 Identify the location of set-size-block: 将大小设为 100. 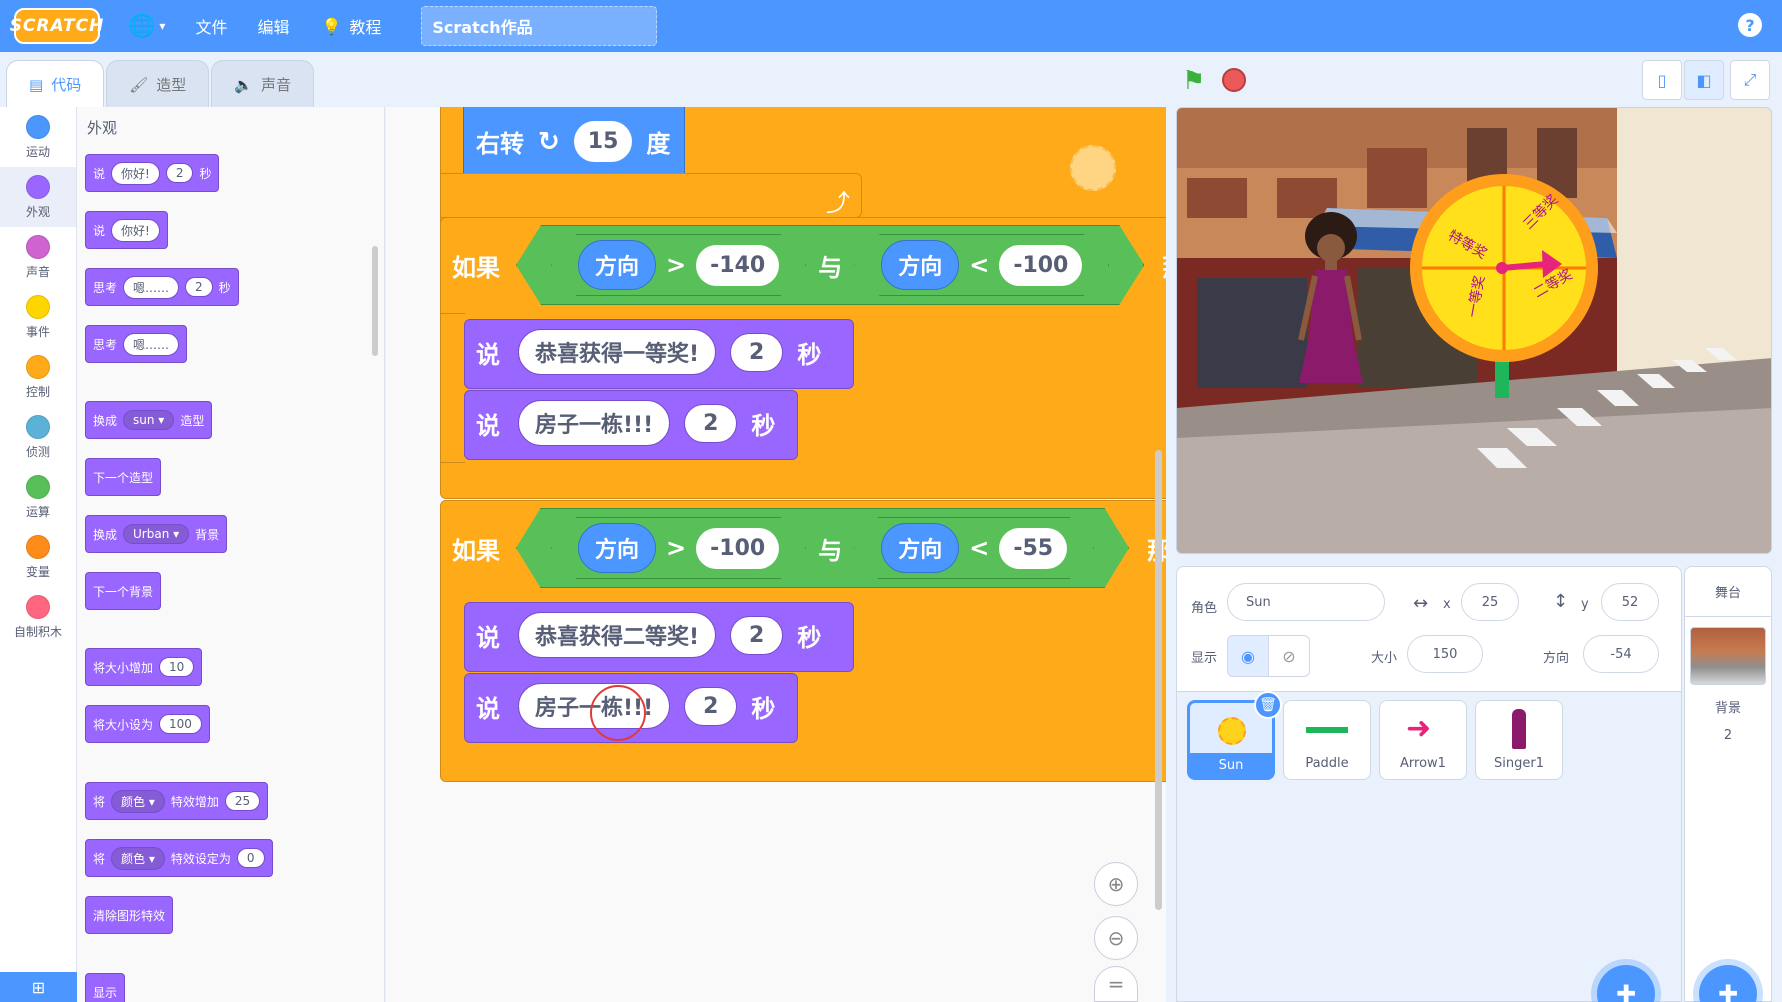
(147, 724).